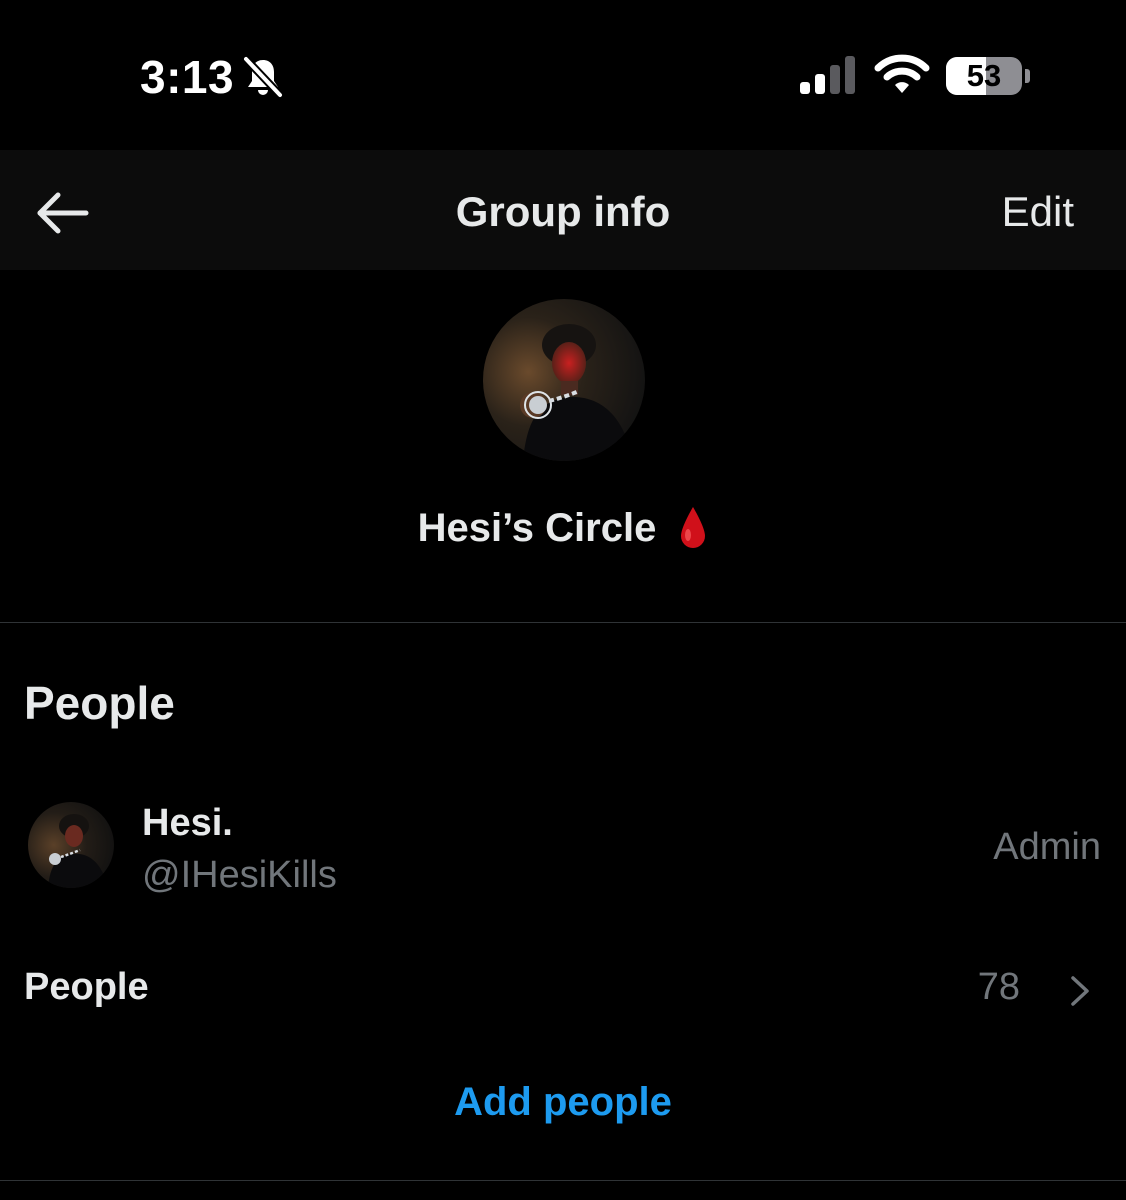 This screenshot has width=1126, height=1200. What do you see at coordinates (902, 73) in the screenshot?
I see `wifi-icon` at bounding box center [902, 73].